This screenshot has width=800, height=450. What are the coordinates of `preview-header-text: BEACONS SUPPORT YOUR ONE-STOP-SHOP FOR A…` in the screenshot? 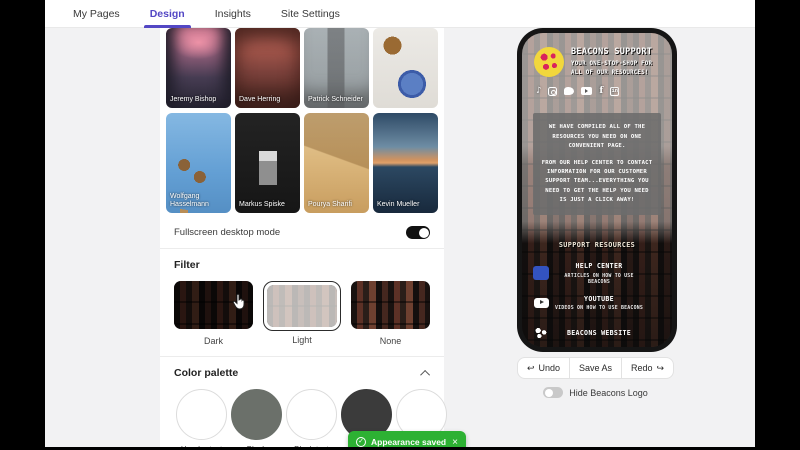 It's located at (616, 62).